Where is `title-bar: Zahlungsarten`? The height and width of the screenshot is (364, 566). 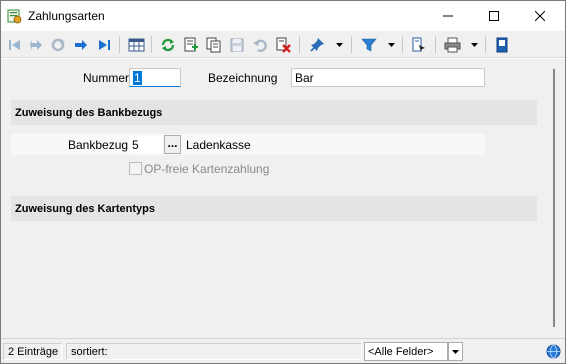
title-bar: Zahlungsarten is located at coordinates (283, 16).